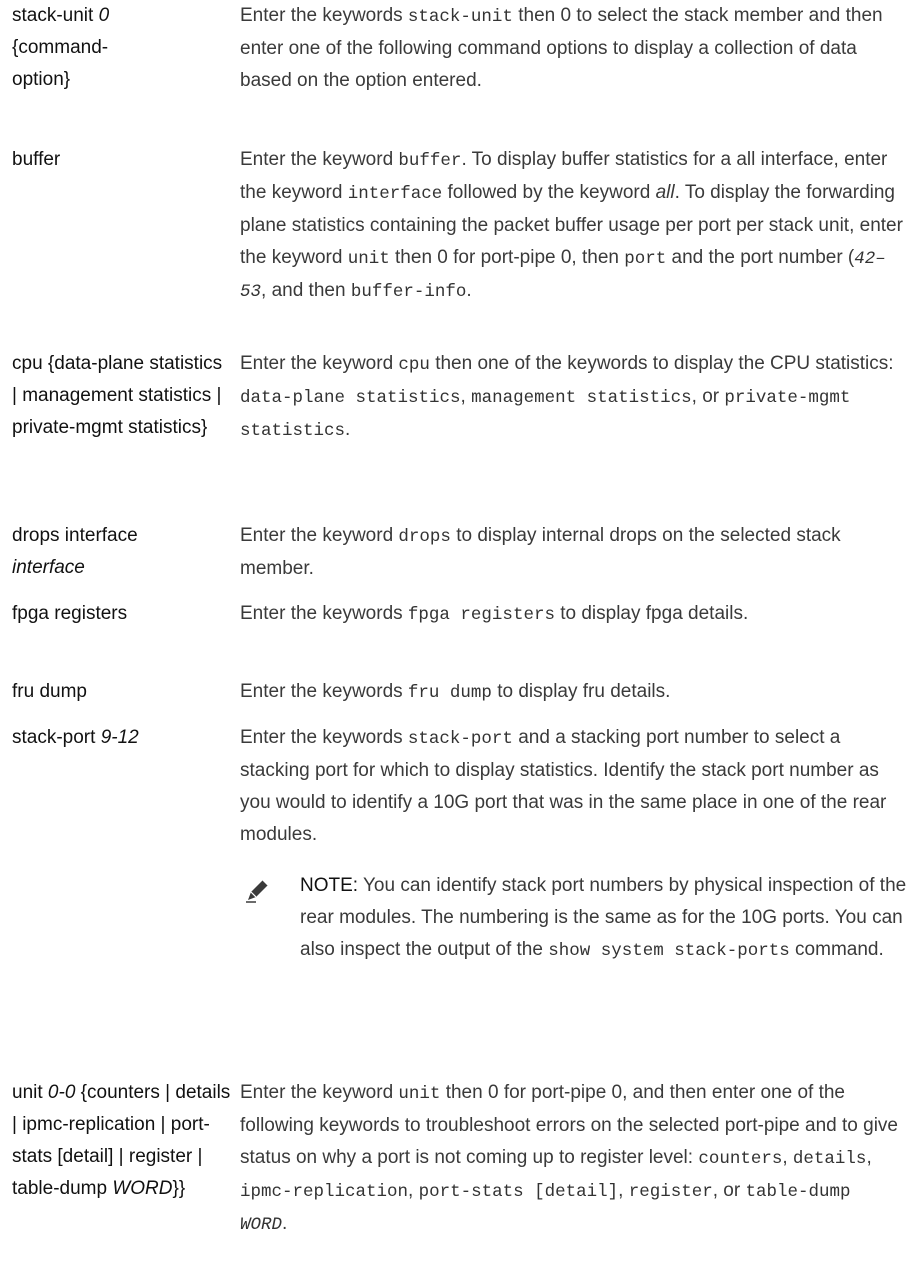 Image resolution: width=911 pixels, height=1273 pixels. Describe the element at coordinates (261, 1225) in the screenshot. I see `inline-variable: WORD` at that location.